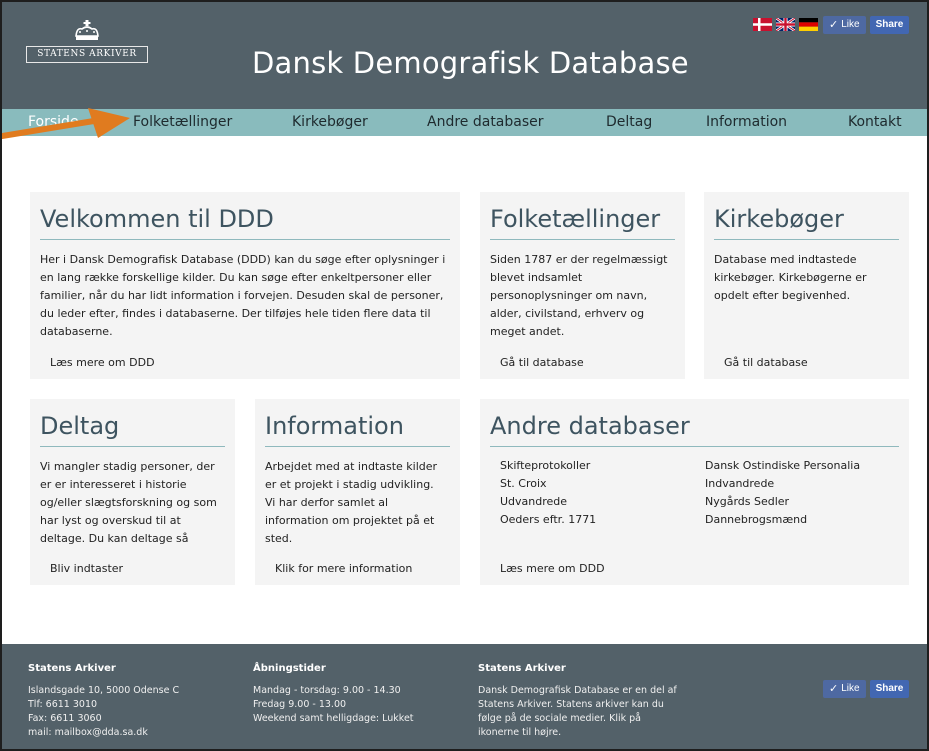 This screenshot has width=929, height=751. Describe the element at coordinates (808, 24) in the screenshot. I see `german-flag-icon` at that location.